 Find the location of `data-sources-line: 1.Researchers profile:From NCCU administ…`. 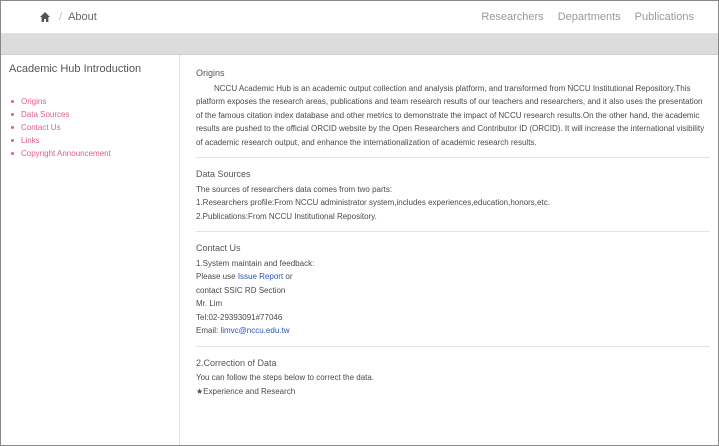

data-sources-line: 1.Researchers profile:From NCCU administ… is located at coordinates (373, 202).